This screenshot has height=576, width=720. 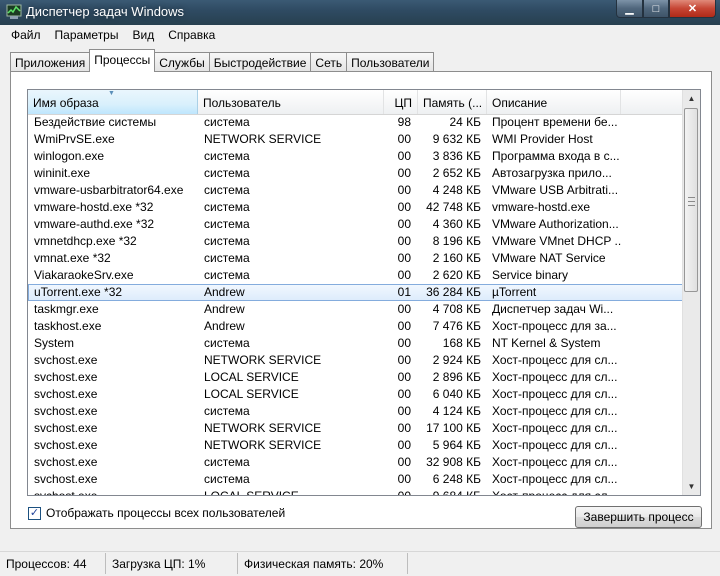 What do you see at coordinates (26, 35) in the screenshot?
I see `menu-file: Файл` at bounding box center [26, 35].